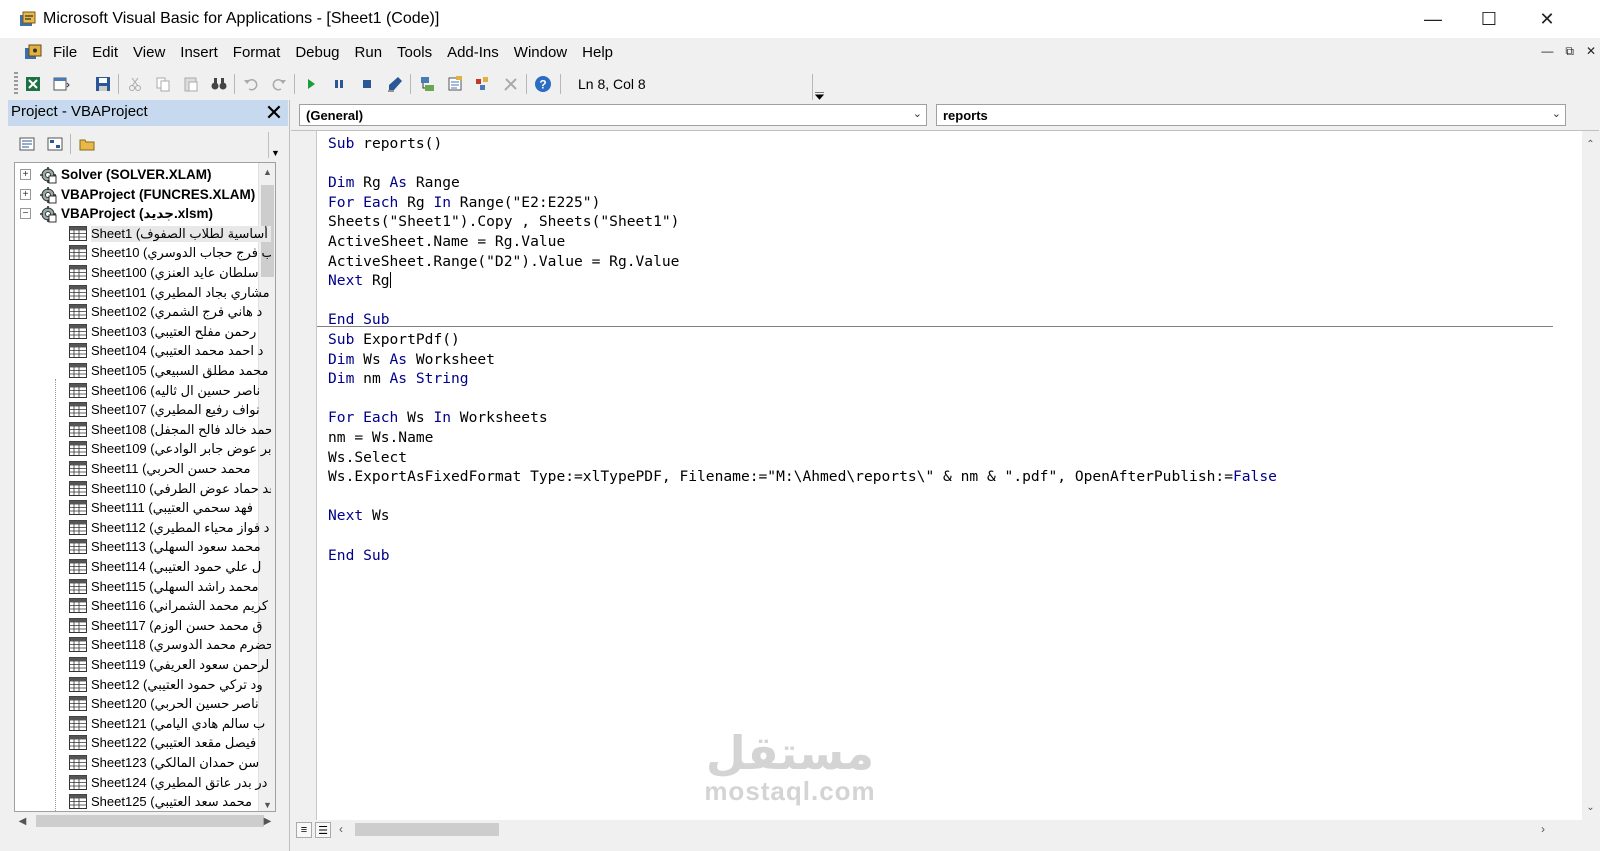 The height and width of the screenshot is (851, 1600). What do you see at coordinates (543, 84) in the screenshot?
I see `help-icon: ?` at bounding box center [543, 84].